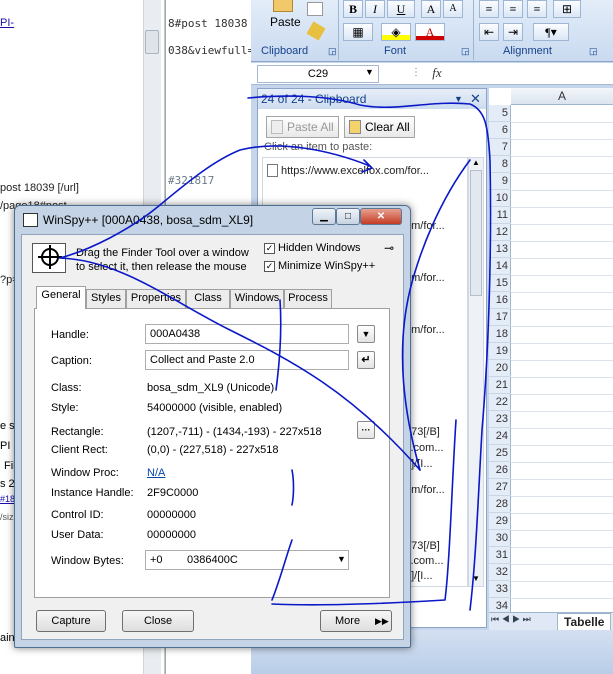 The width and height of the screenshot is (613, 674). What do you see at coordinates (379, 127) in the screenshot?
I see `clear-all-button: Clear All` at bounding box center [379, 127].